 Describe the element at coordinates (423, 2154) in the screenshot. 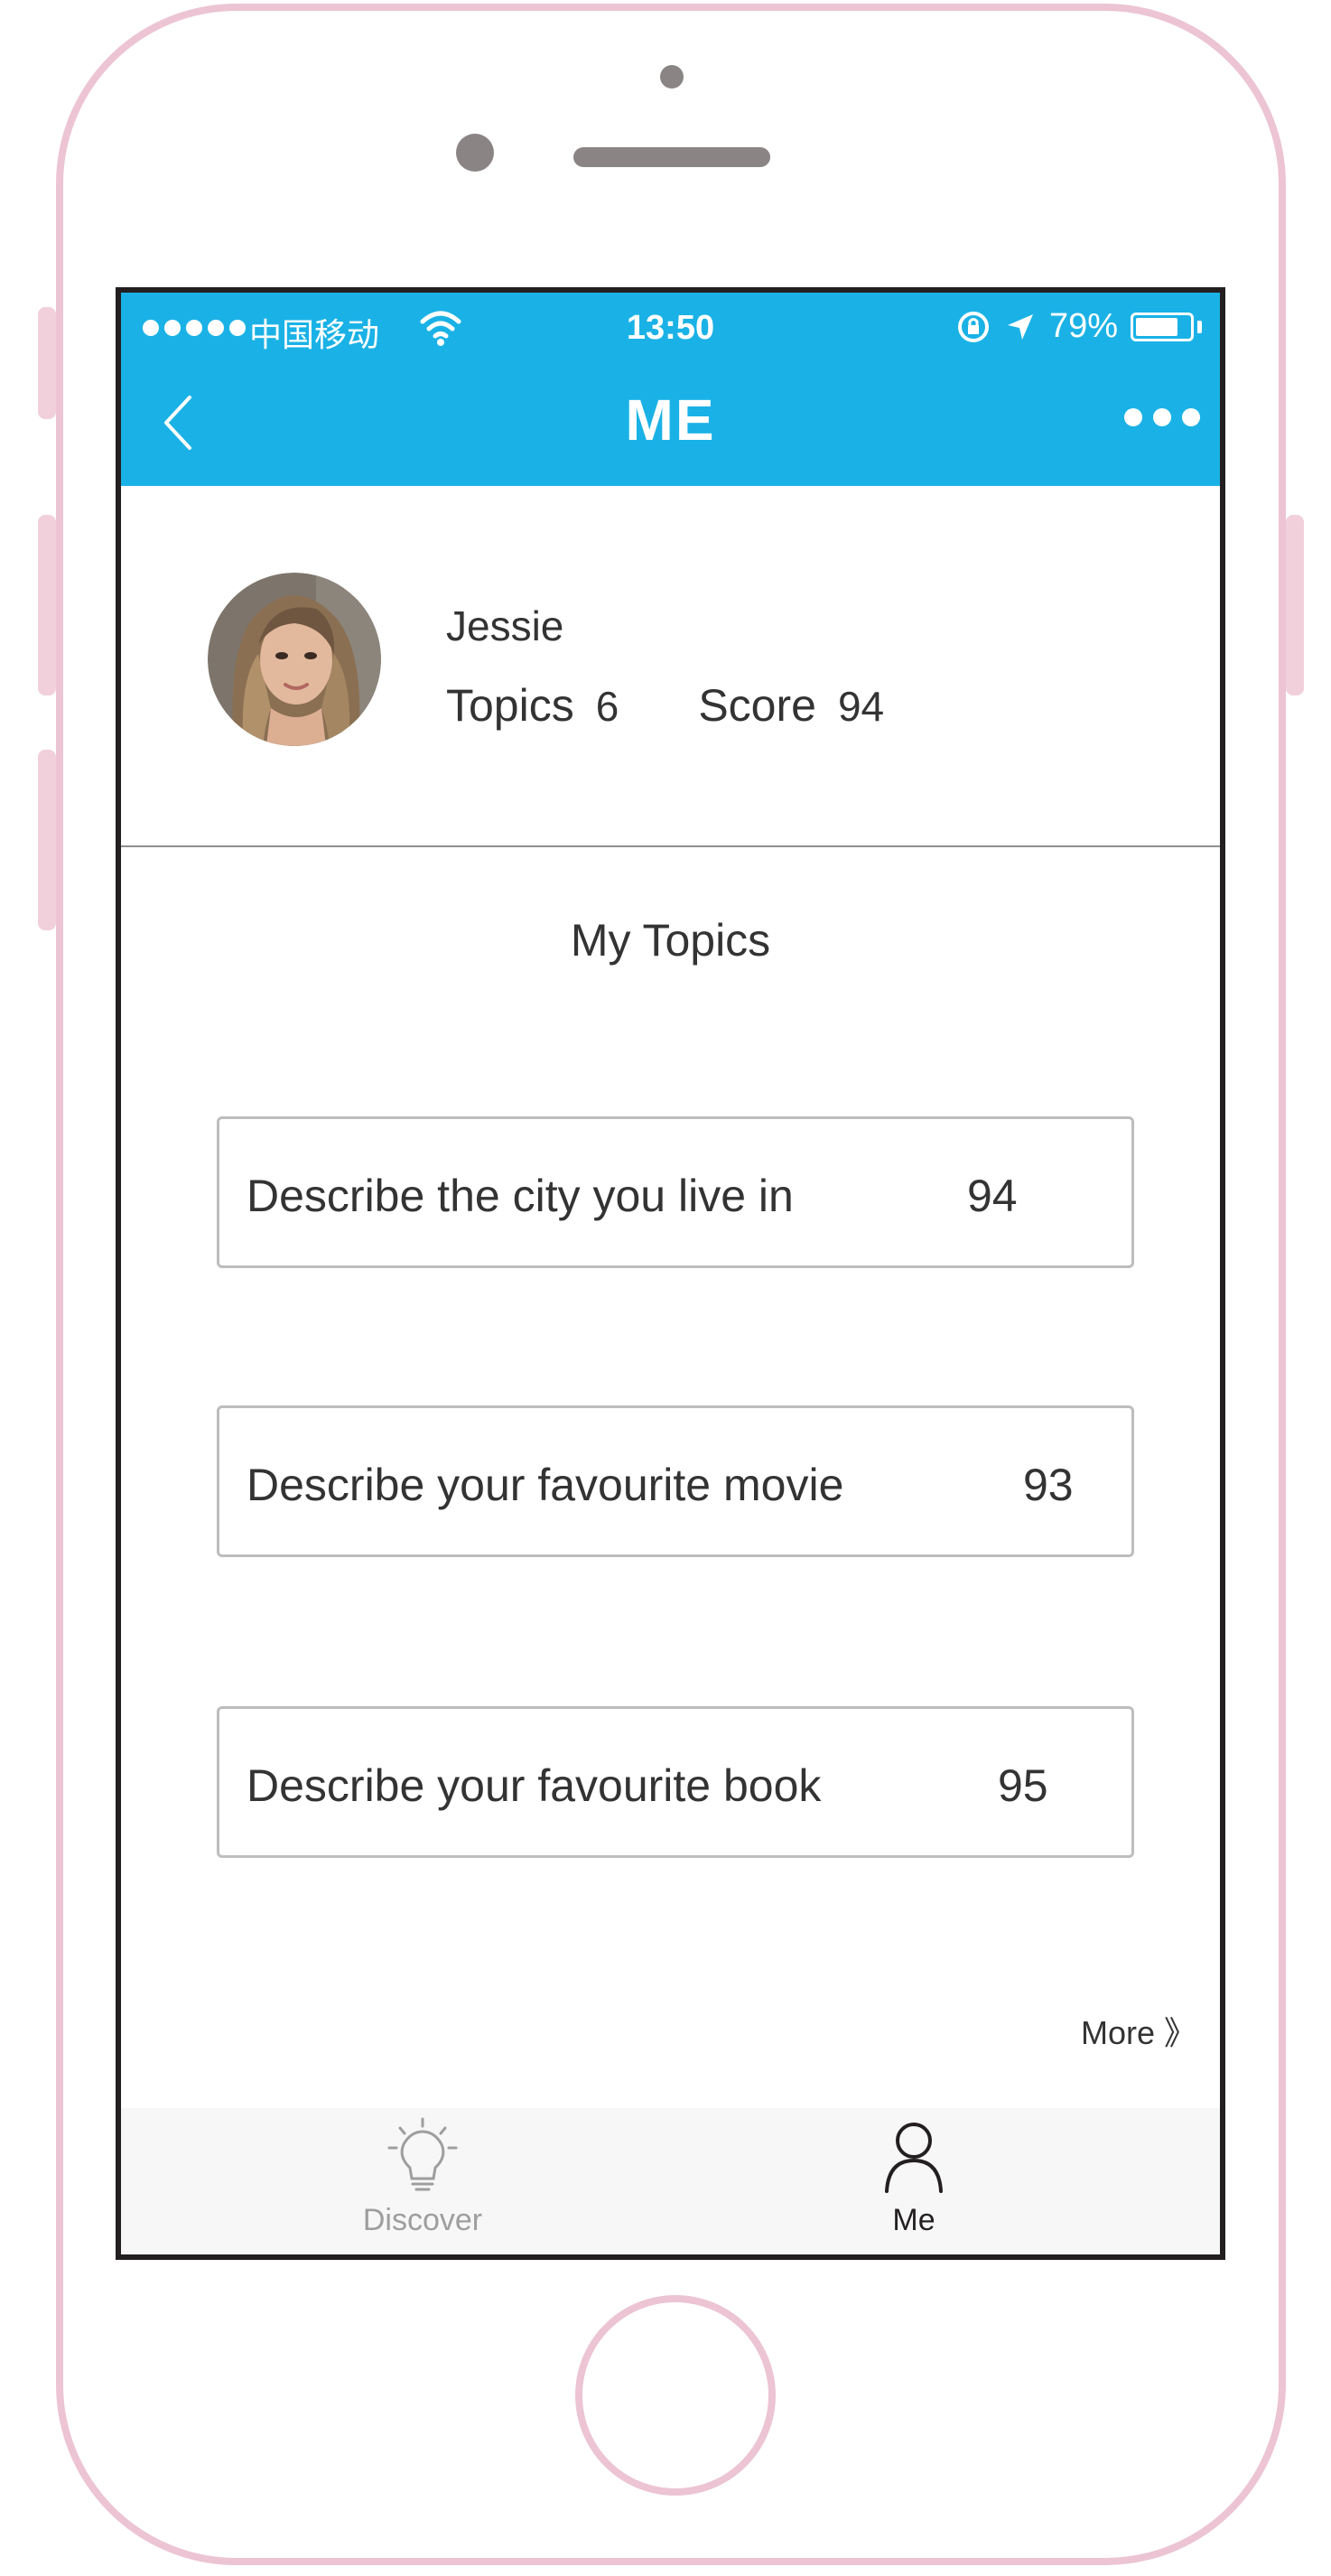

I see `lightbulb-icon` at that location.